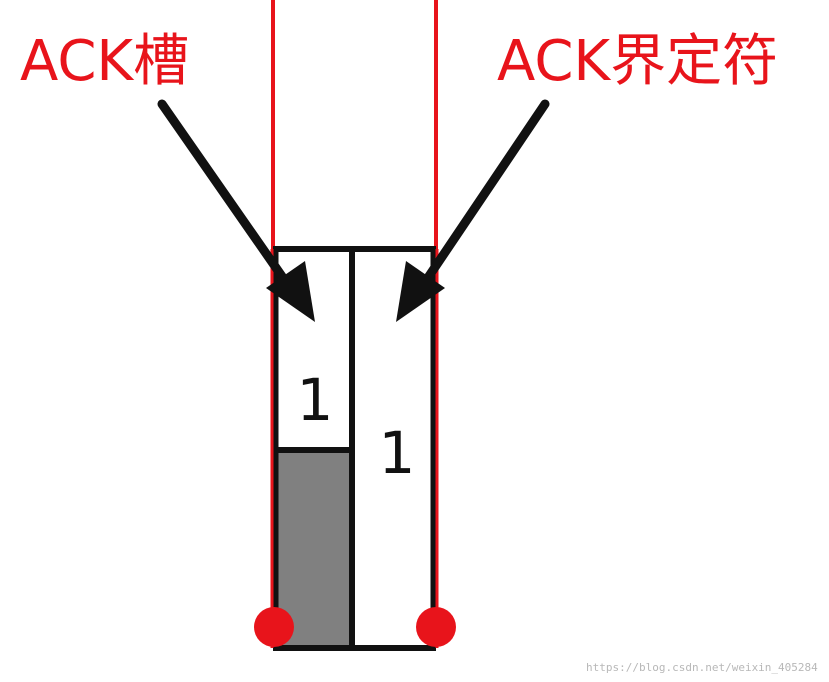 The image size is (829, 682). I want to click on right-sample-point, so click(436, 627).